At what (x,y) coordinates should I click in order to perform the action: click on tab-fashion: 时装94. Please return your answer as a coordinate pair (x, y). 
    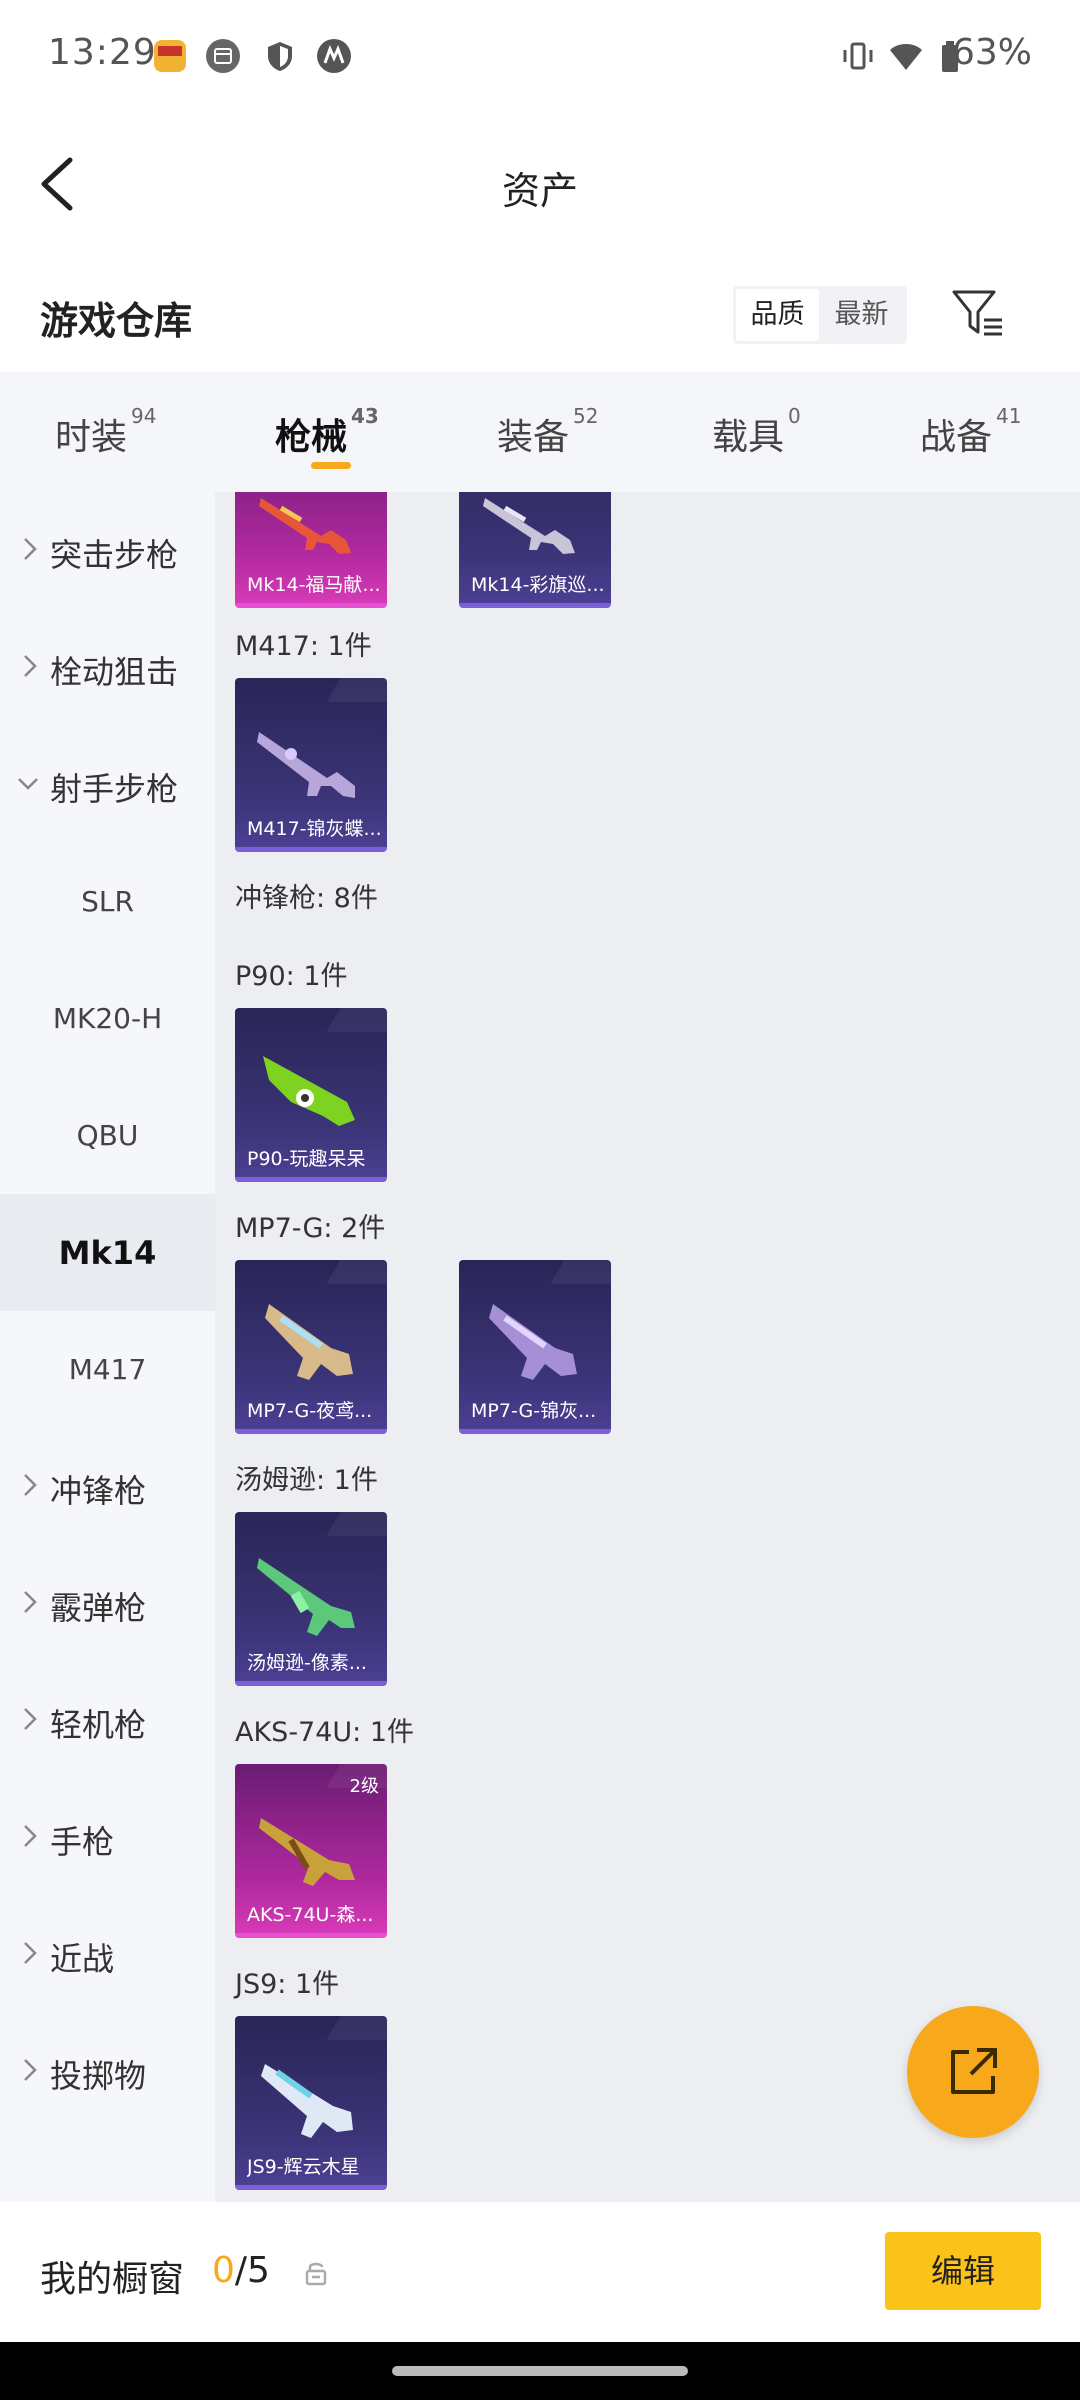
    Looking at the image, I should click on (105, 432).